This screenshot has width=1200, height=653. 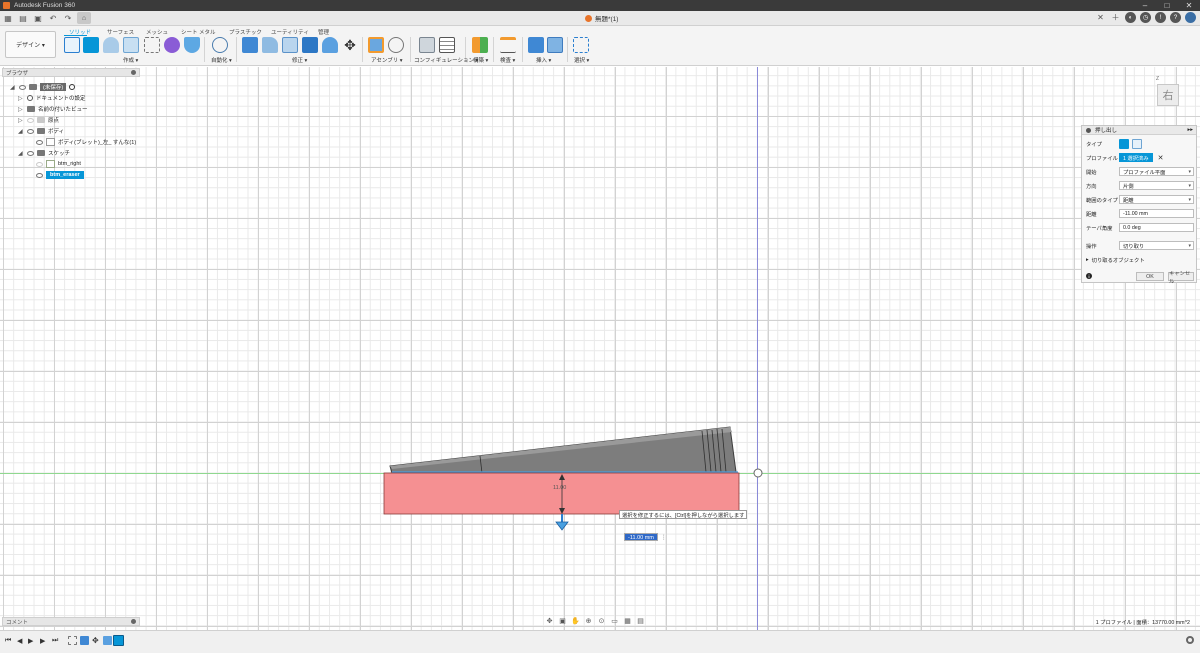 What do you see at coordinates (508, 45) in the screenshot?
I see `measure-icon` at bounding box center [508, 45].